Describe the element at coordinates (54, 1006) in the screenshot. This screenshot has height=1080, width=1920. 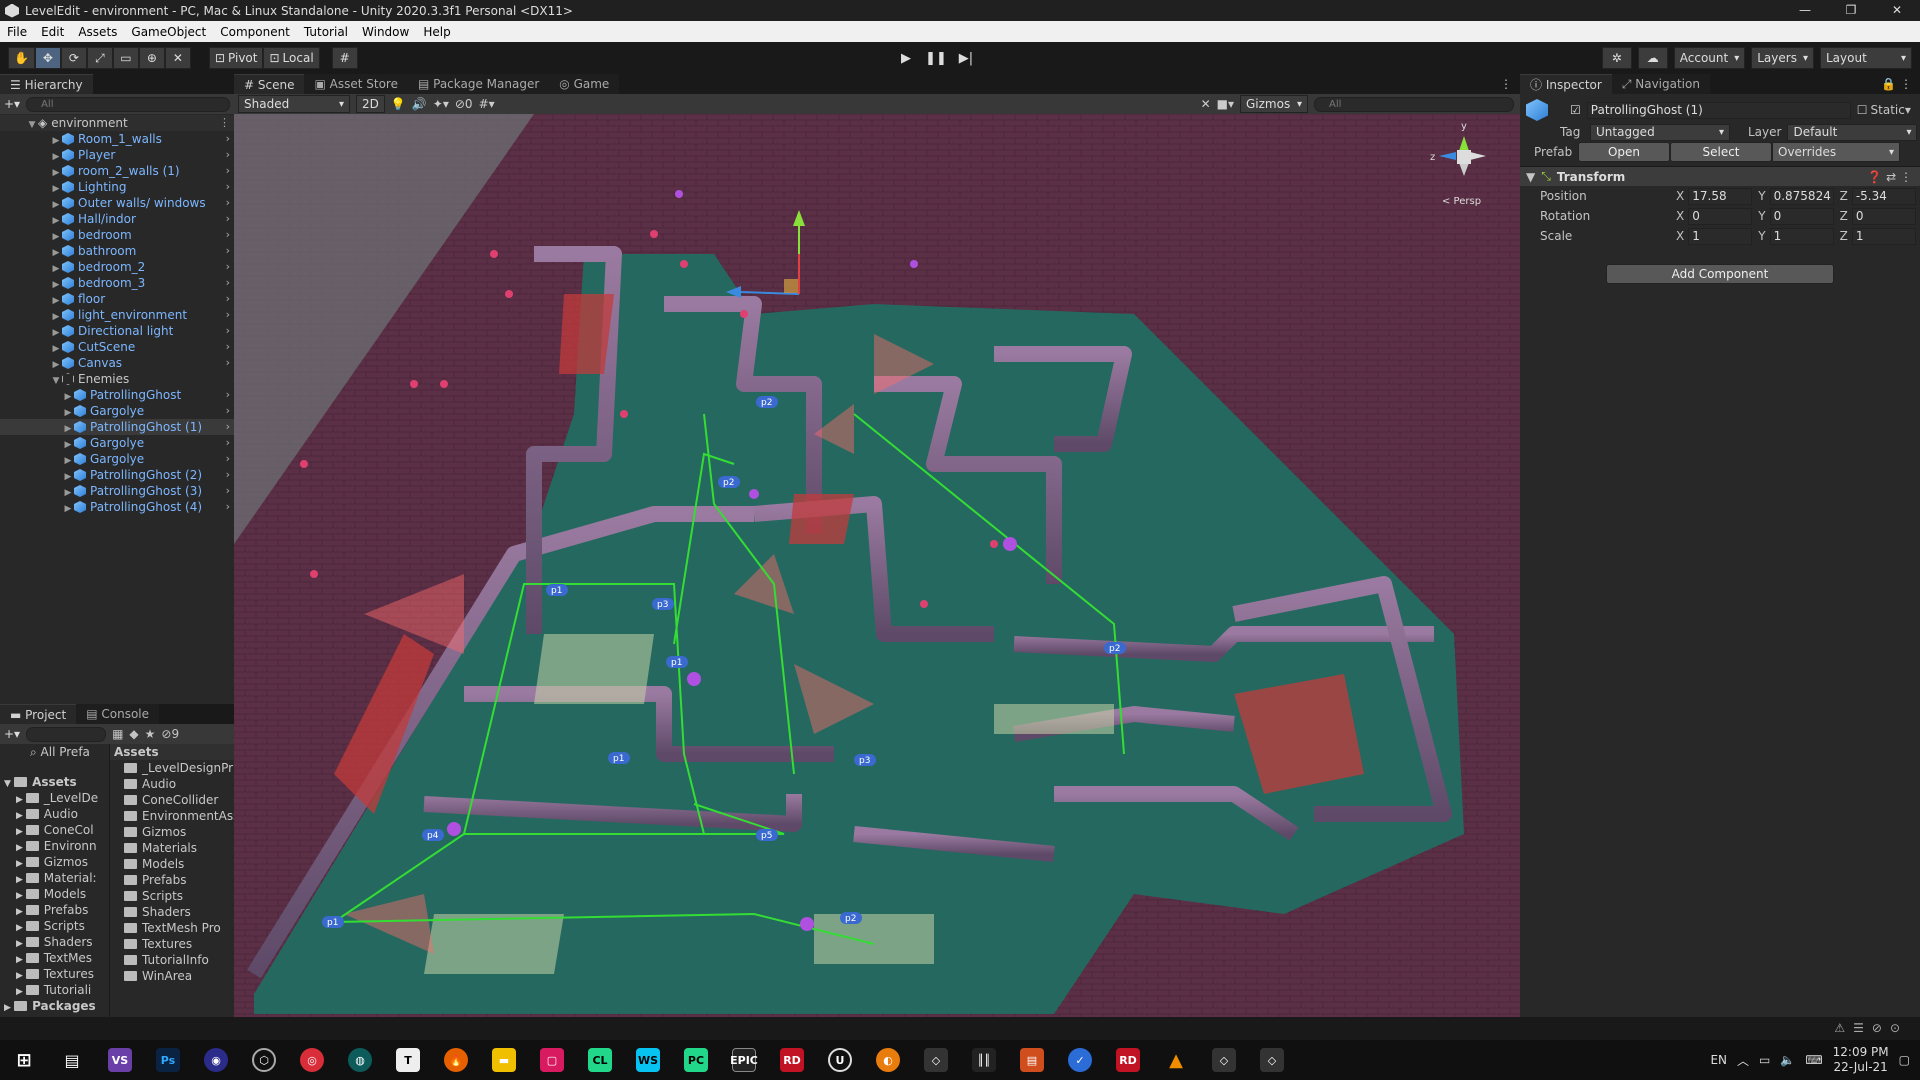
I see `project-tree-item: ▶ Packages` at that location.